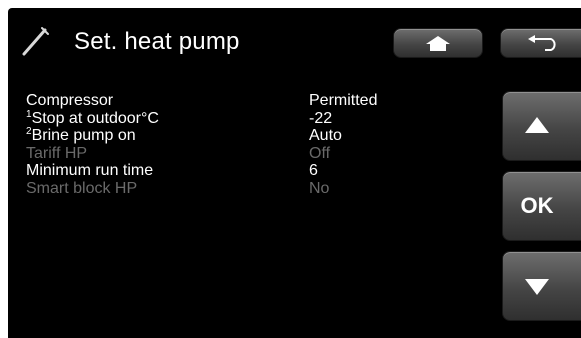  I want to click on setting-row: Compressor Permitted, so click(256, 101).